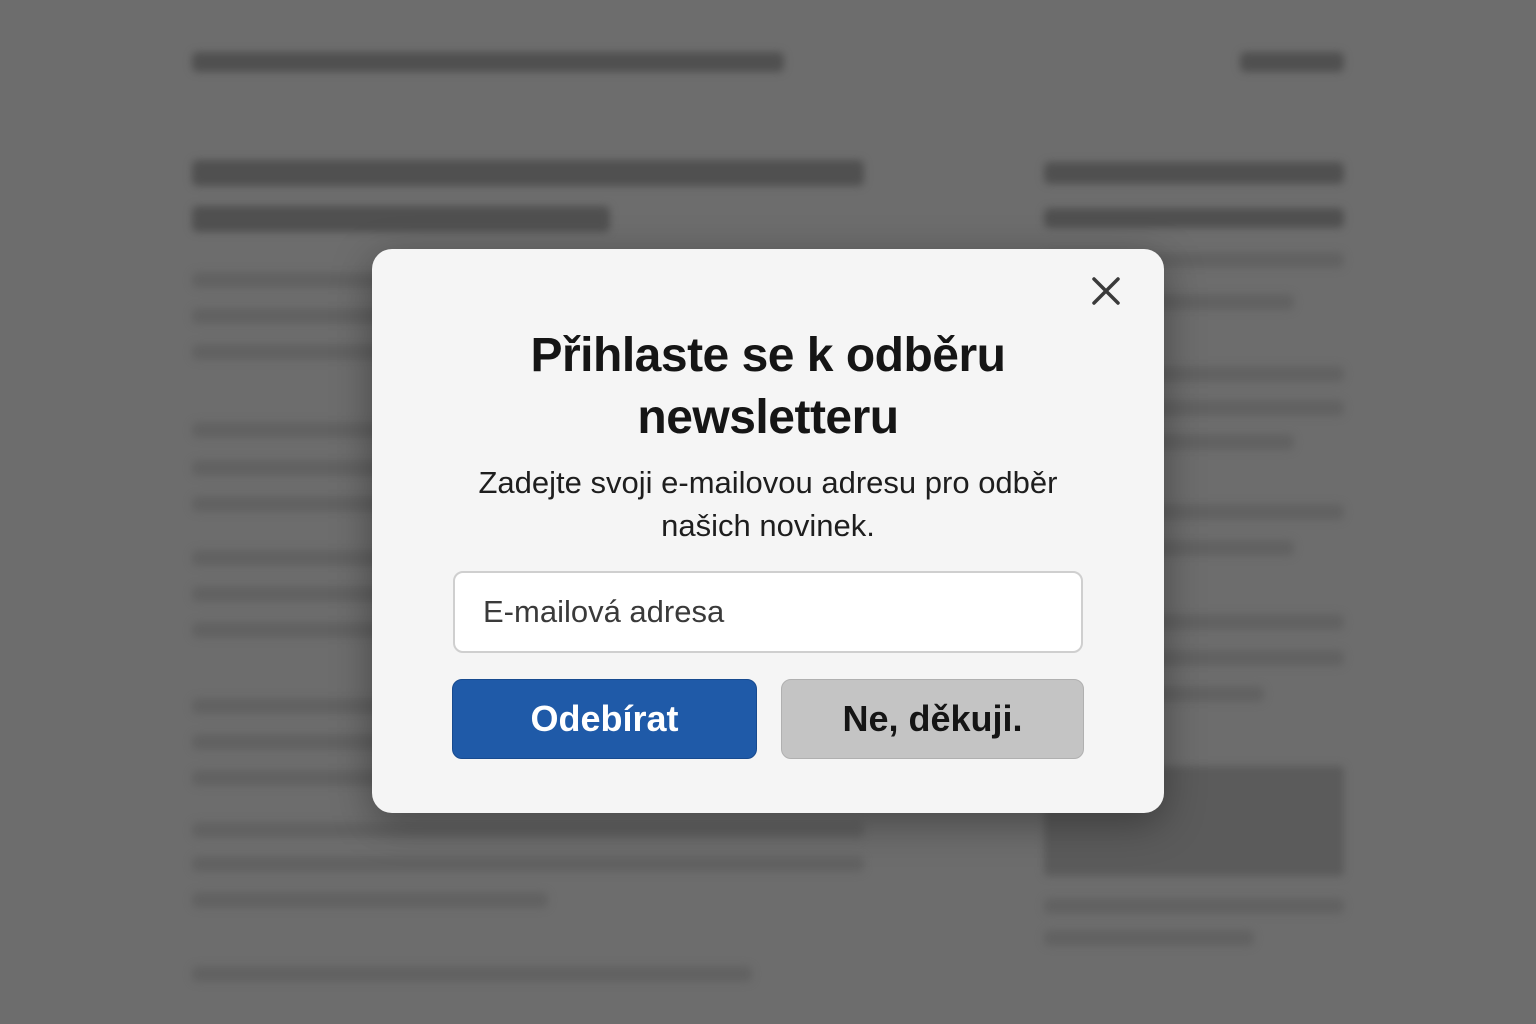  I want to click on subscribe-button: Odebírat, so click(604, 719).